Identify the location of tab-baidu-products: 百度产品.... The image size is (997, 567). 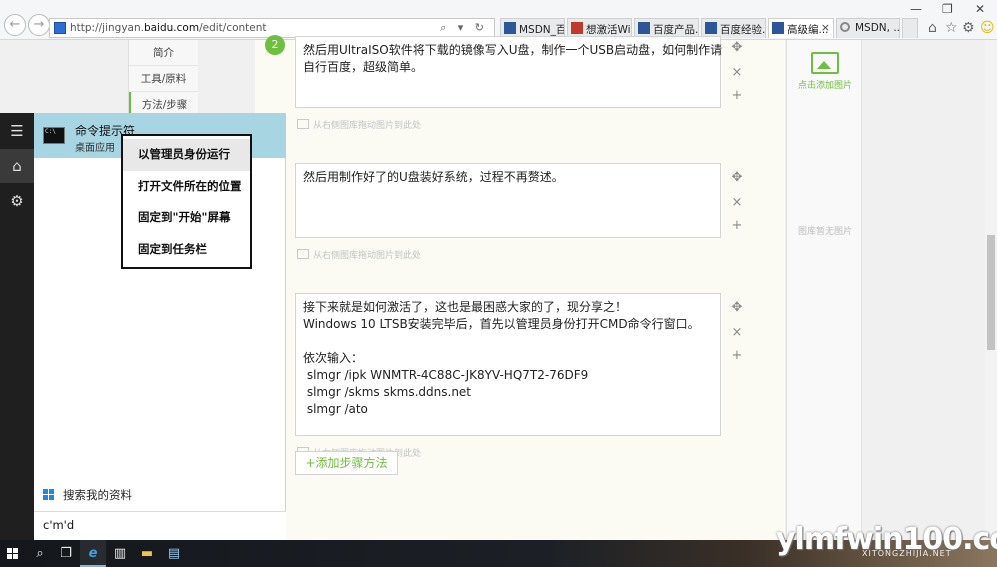
(666, 28).